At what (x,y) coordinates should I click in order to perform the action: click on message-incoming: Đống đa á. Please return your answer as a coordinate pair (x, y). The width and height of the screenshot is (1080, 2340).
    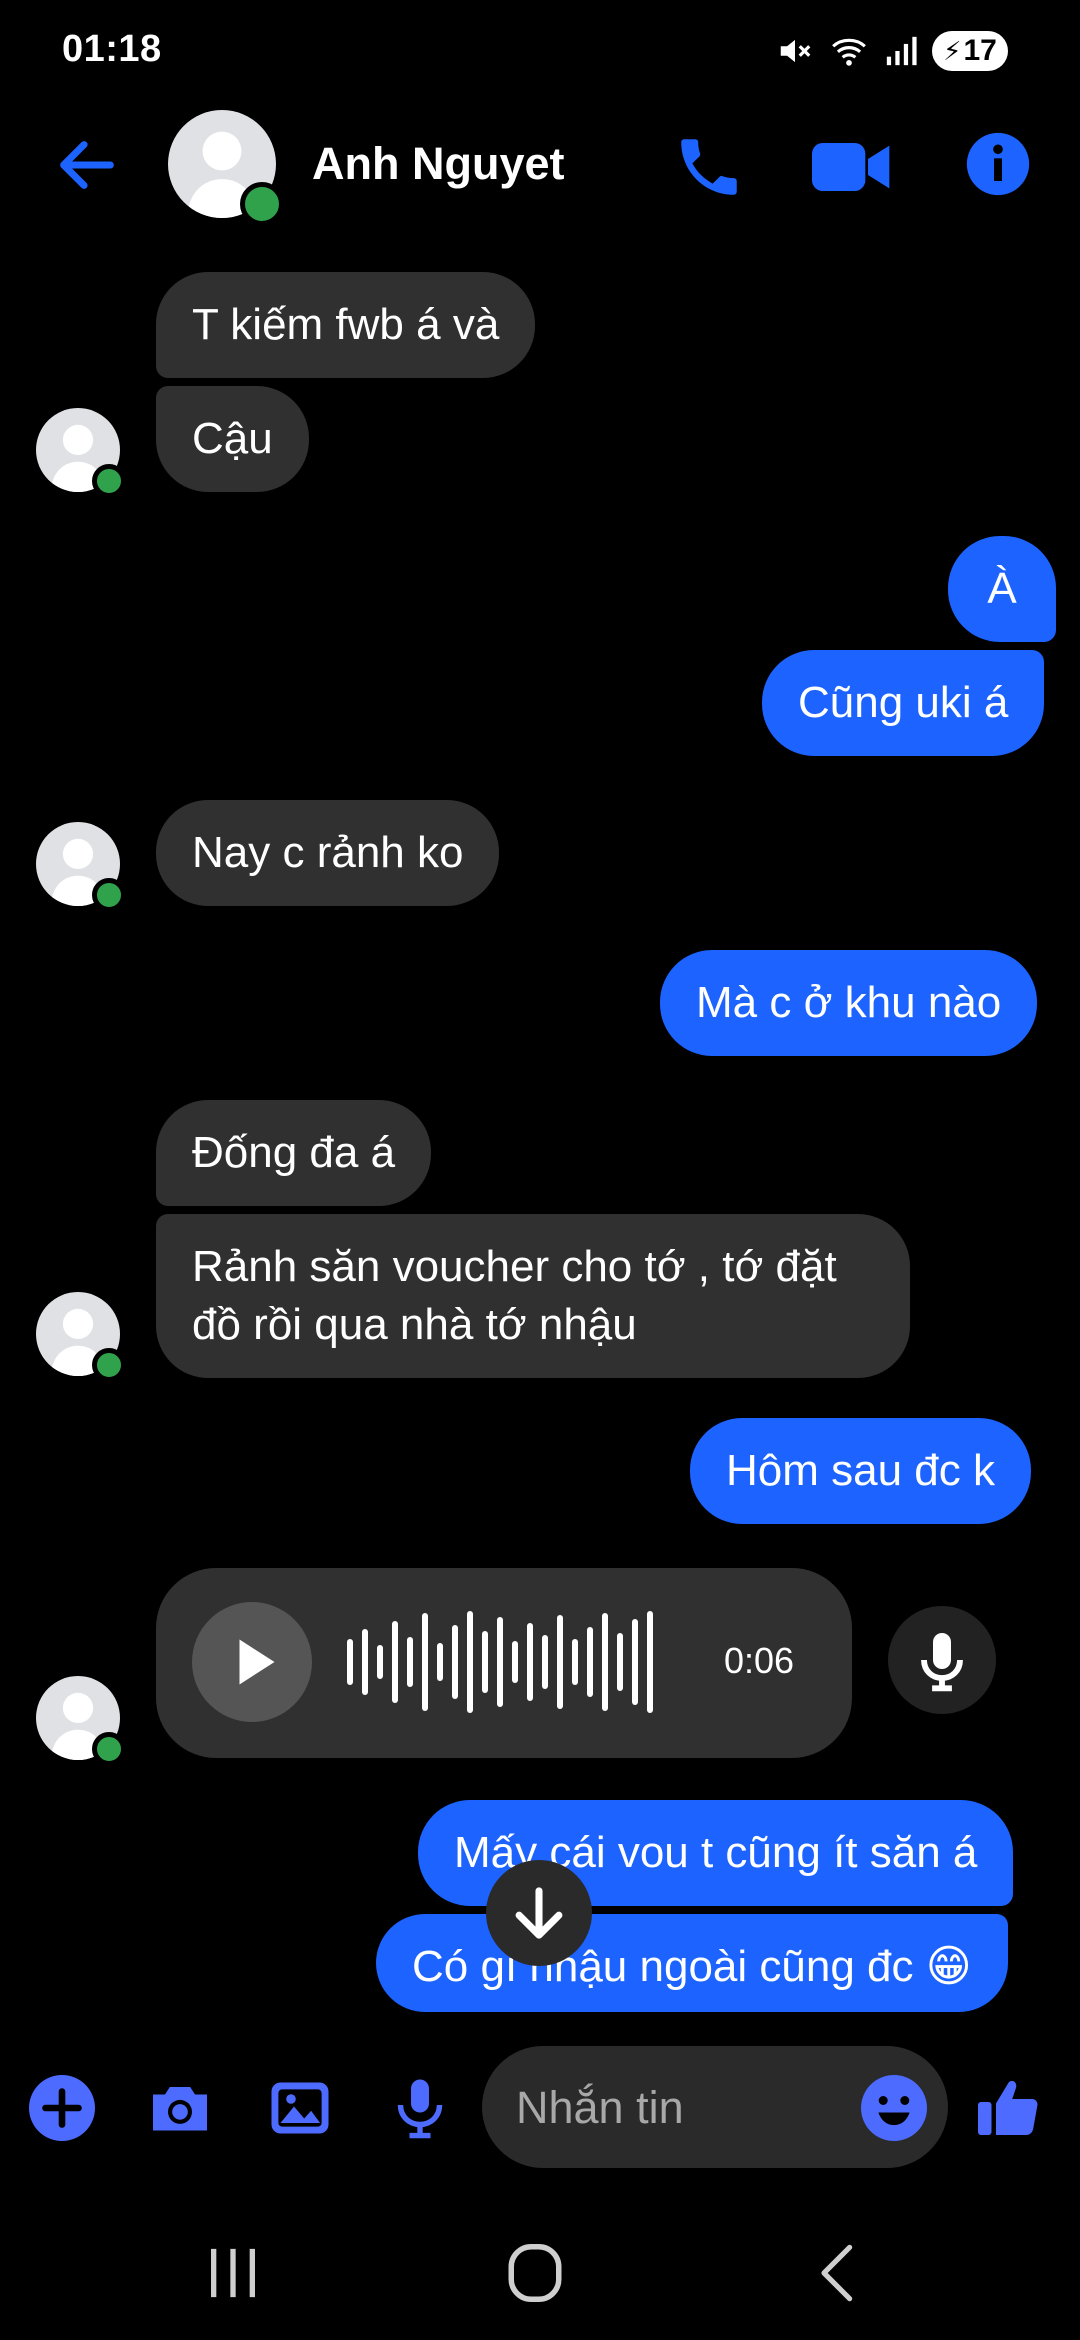
    Looking at the image, I should click on (294, 1153).